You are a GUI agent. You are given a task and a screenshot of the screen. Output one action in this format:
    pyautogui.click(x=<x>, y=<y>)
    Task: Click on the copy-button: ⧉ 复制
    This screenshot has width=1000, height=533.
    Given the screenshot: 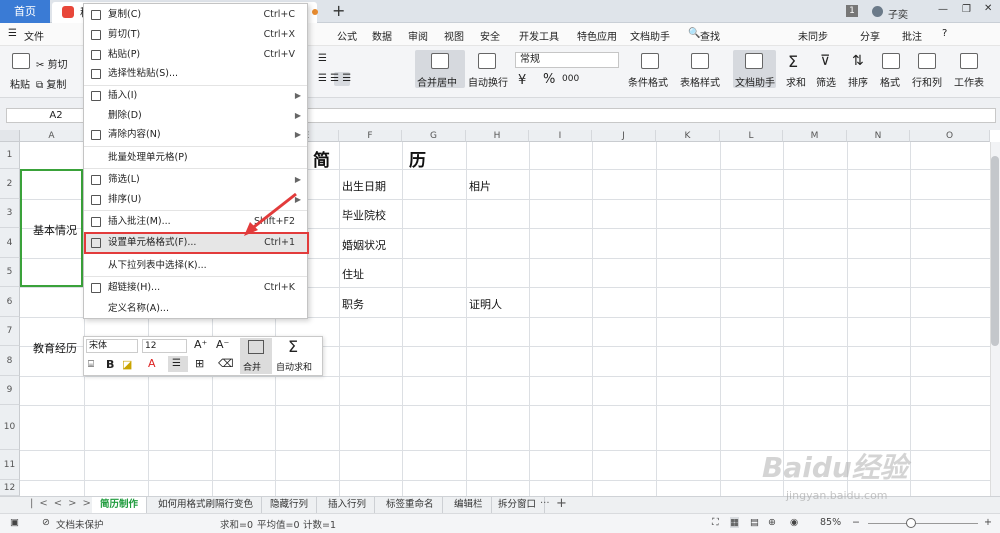 What is the action you would take?
    pyautogui.click(x=51, y=83)
    